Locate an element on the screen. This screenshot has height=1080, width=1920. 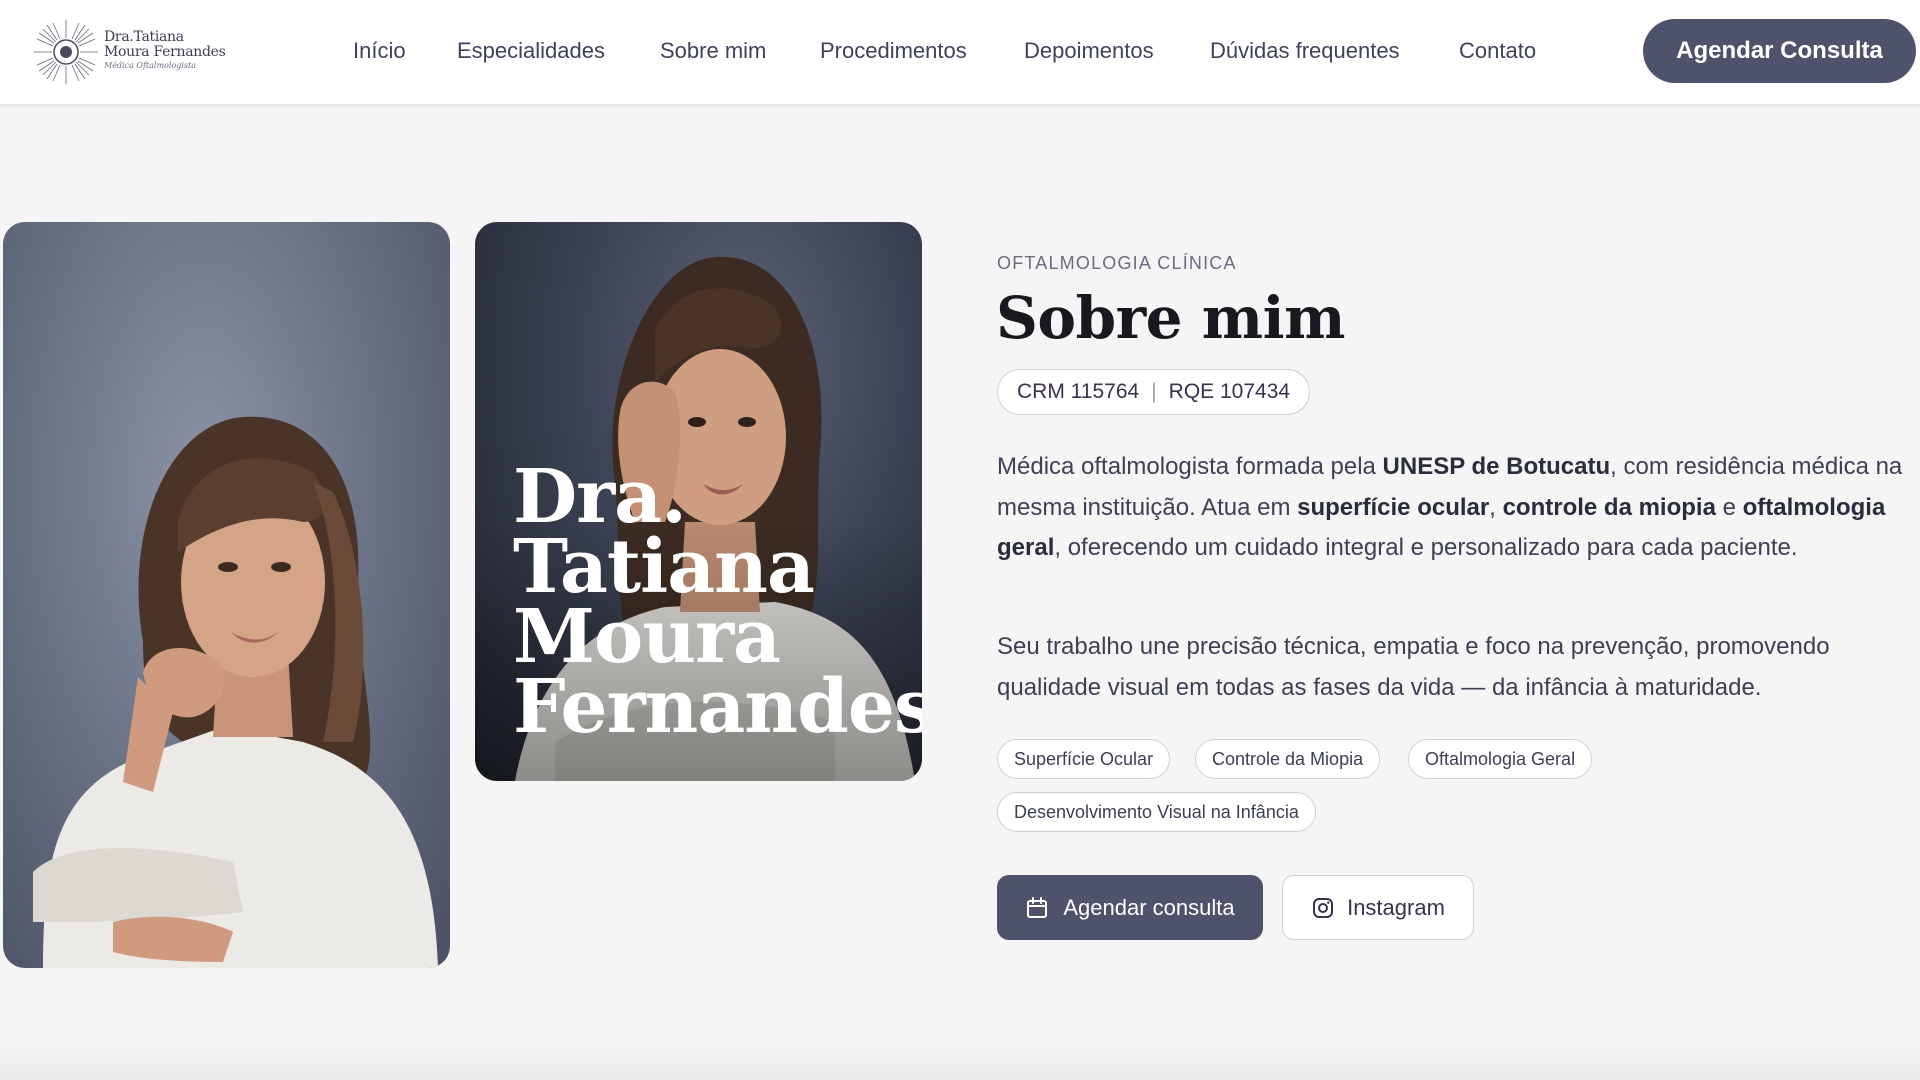
doctor-photo-portrait: Dra. Tatiana Moura Fernandes is located at coordinates (698, 501).